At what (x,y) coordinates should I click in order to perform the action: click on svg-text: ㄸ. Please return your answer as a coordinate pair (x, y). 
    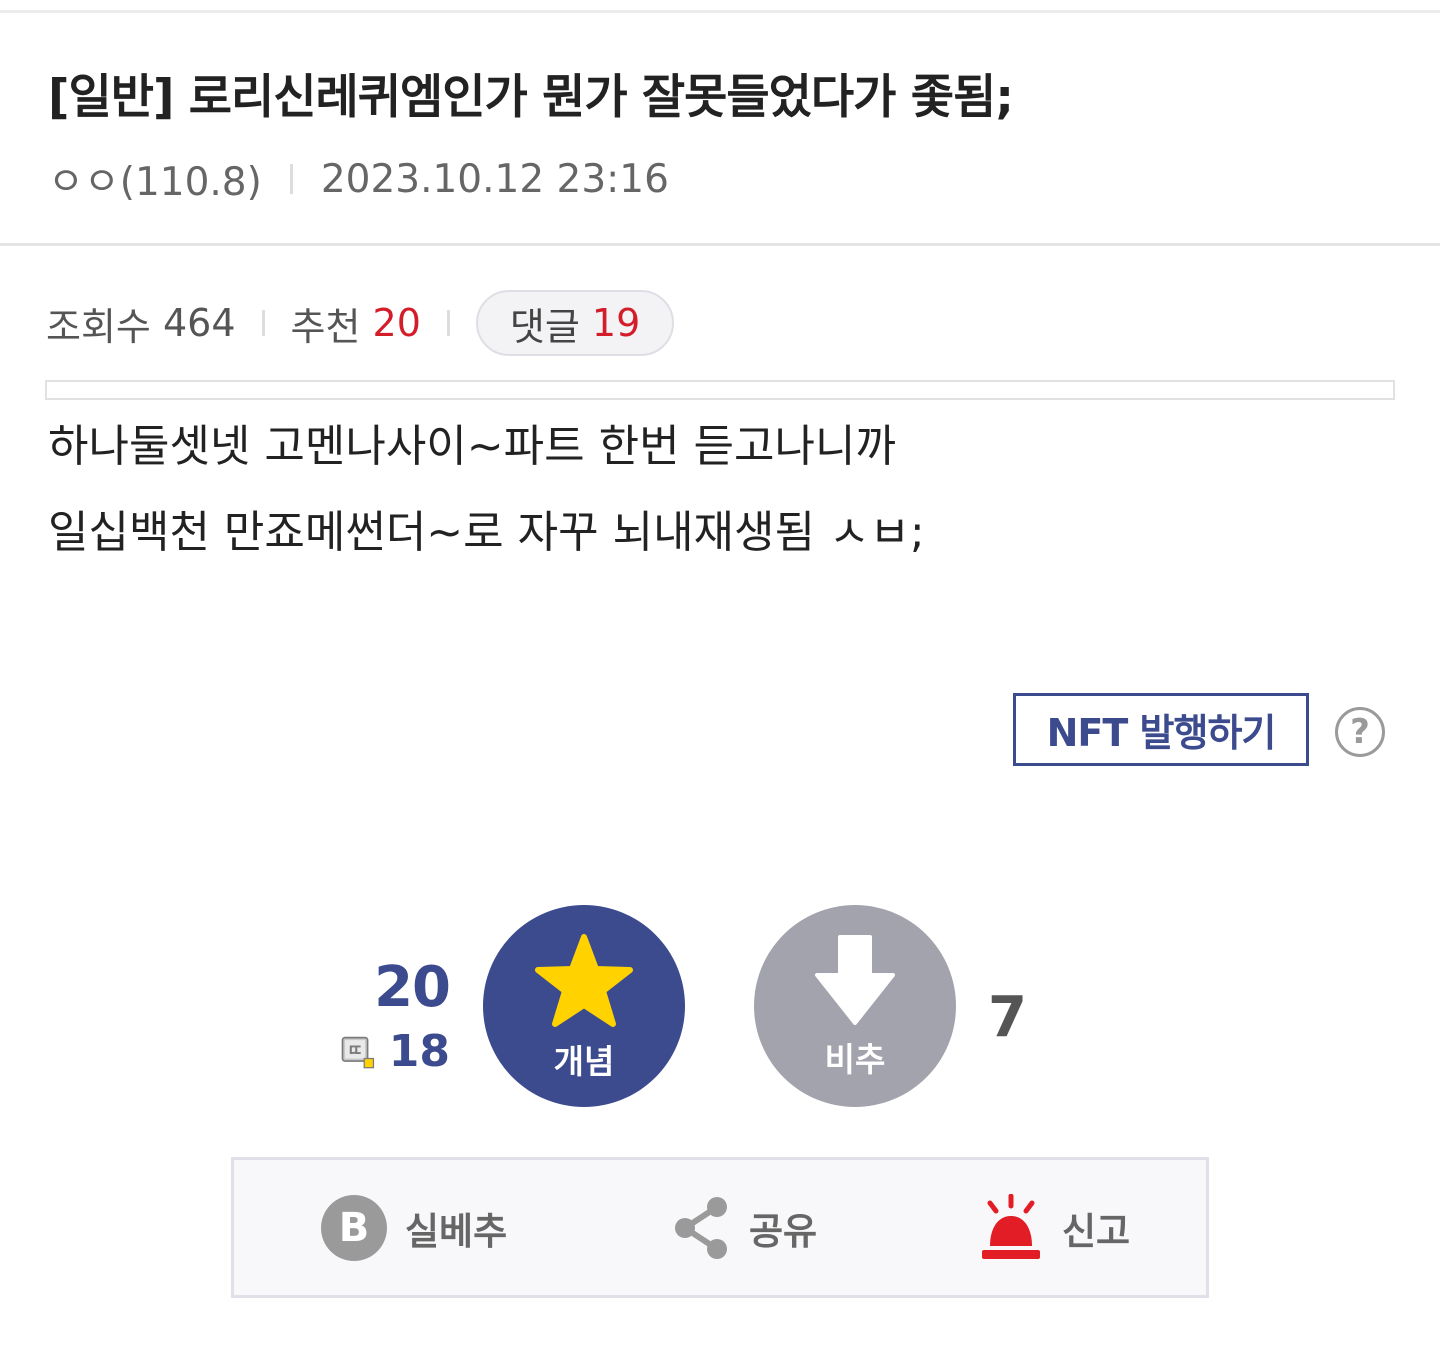
    Looking at the image, I should click on (355, 1050).